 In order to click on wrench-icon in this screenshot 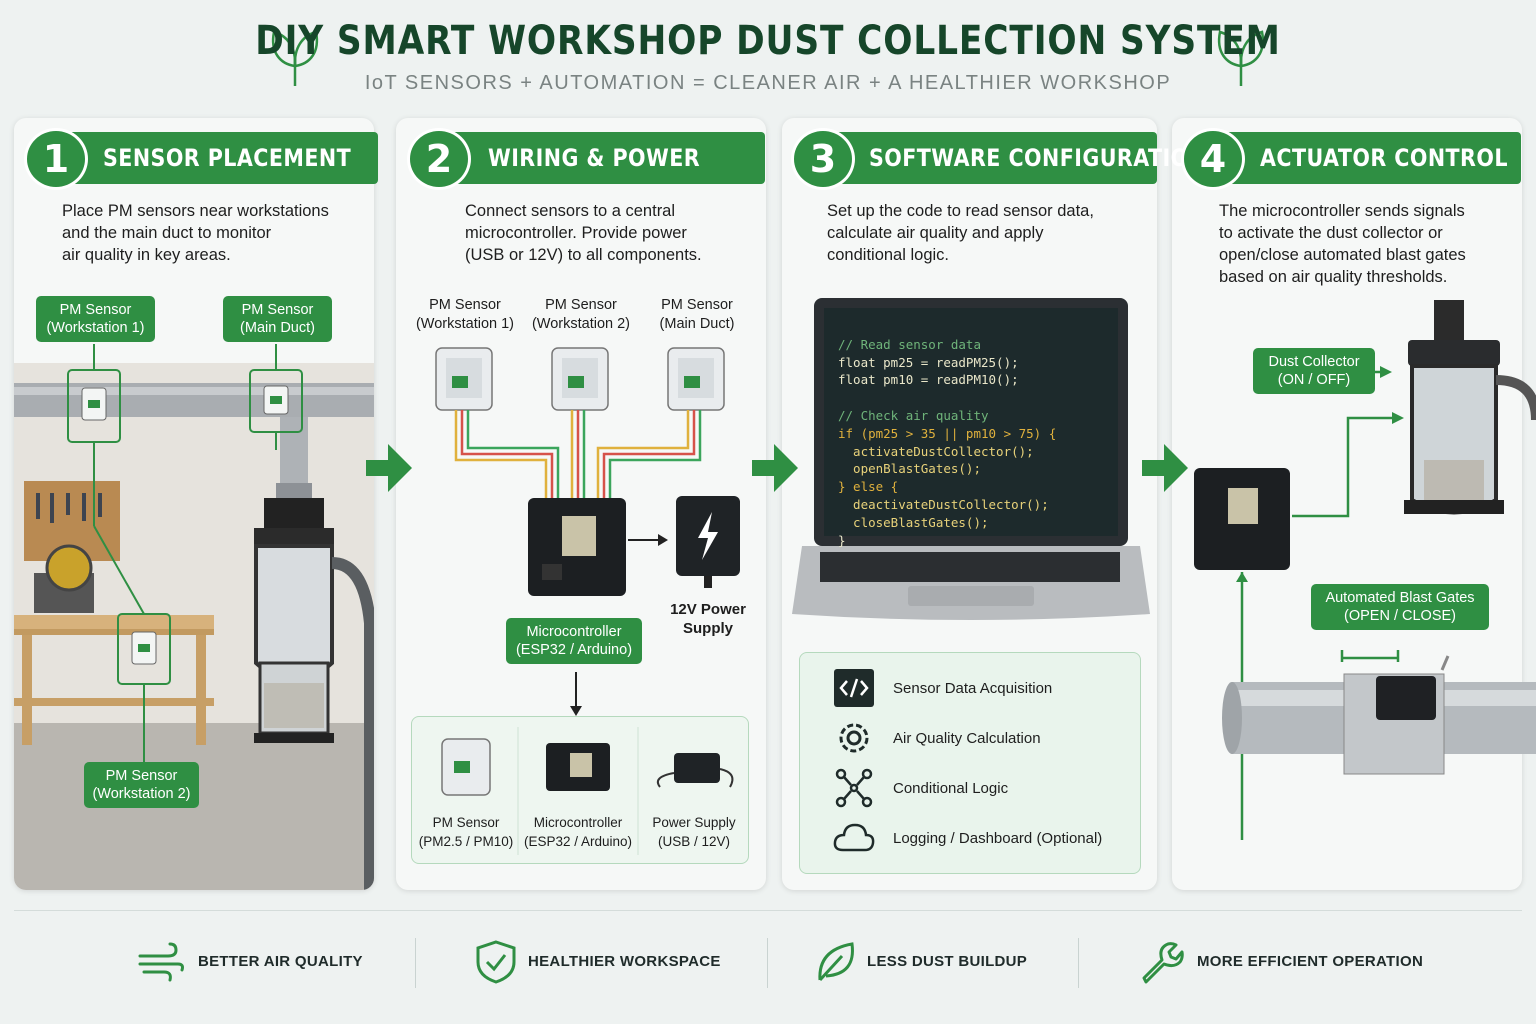, I will do `click(1163, 963)`.